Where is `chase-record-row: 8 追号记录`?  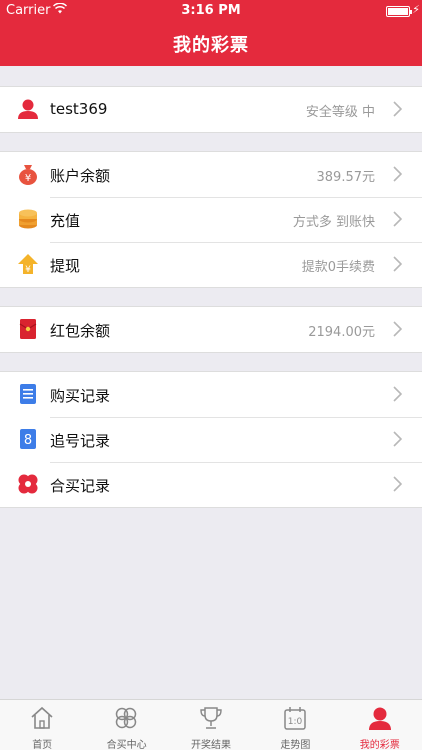 chase-record-row: 8 追号记录 is located at coordinates (211, 439).